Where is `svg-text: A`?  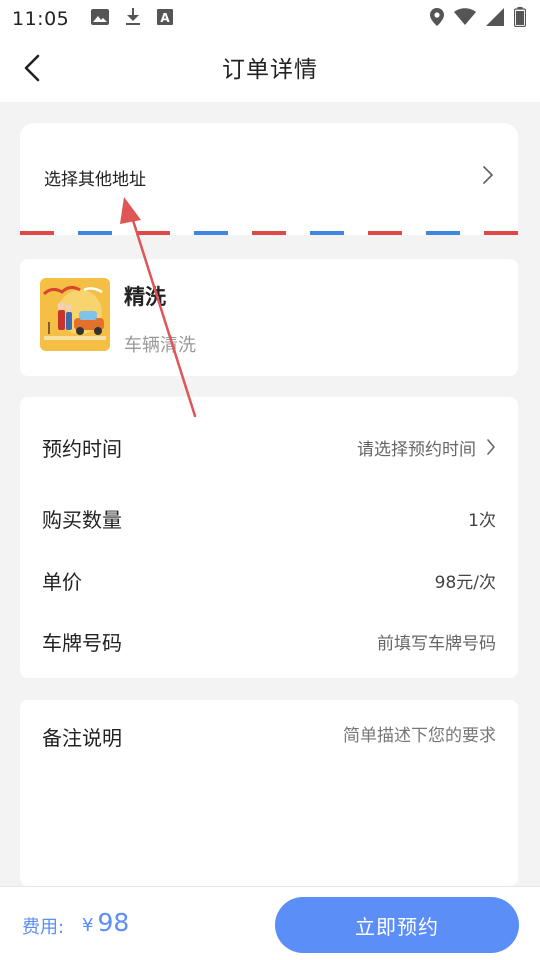 svg-text: A is located at coordinates (166, 18).